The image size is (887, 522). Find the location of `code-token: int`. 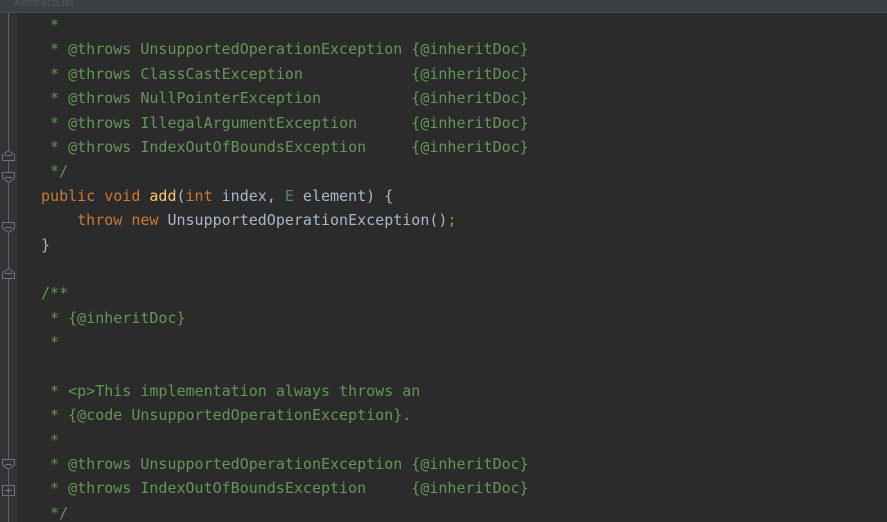

code-token: int is located at coordinates (199, 195).